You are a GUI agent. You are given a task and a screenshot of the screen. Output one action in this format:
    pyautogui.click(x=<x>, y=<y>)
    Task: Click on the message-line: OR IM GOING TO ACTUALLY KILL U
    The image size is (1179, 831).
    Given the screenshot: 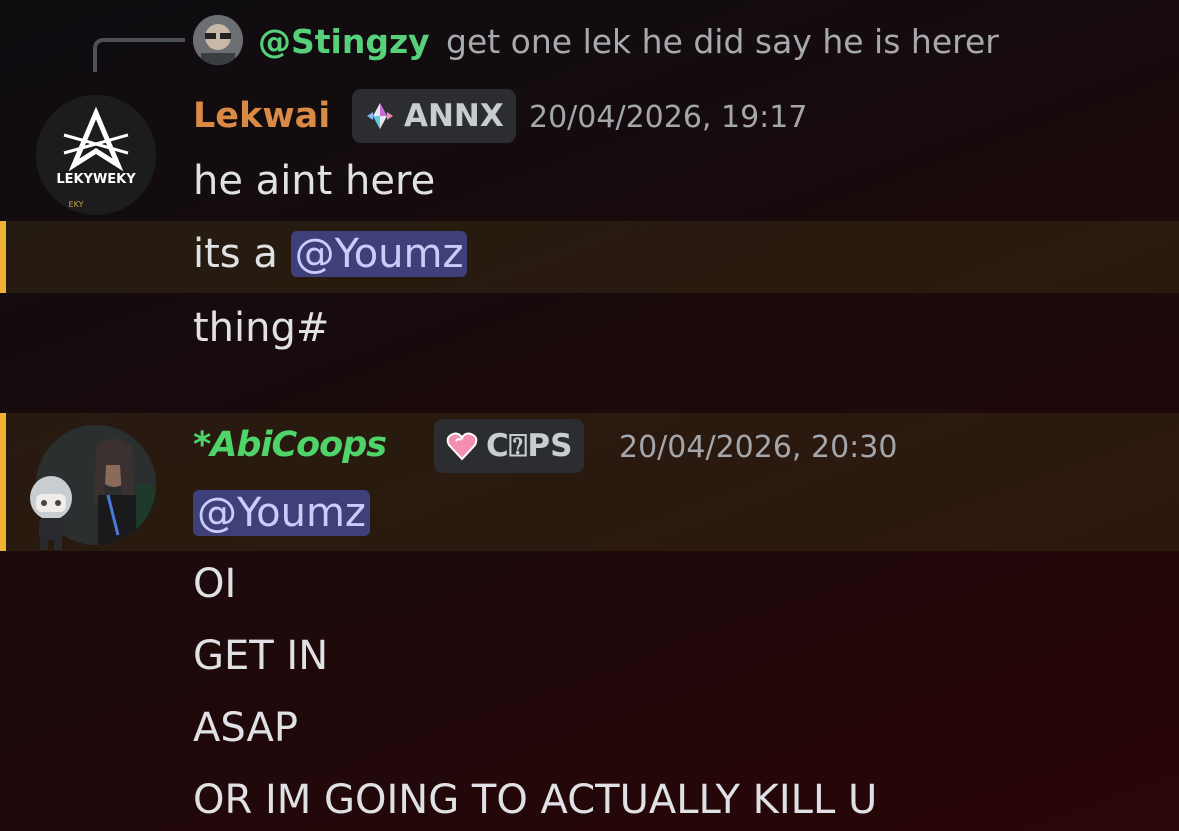 What is the action you would take?
    pyautogui.click(x=535, y=800)
    